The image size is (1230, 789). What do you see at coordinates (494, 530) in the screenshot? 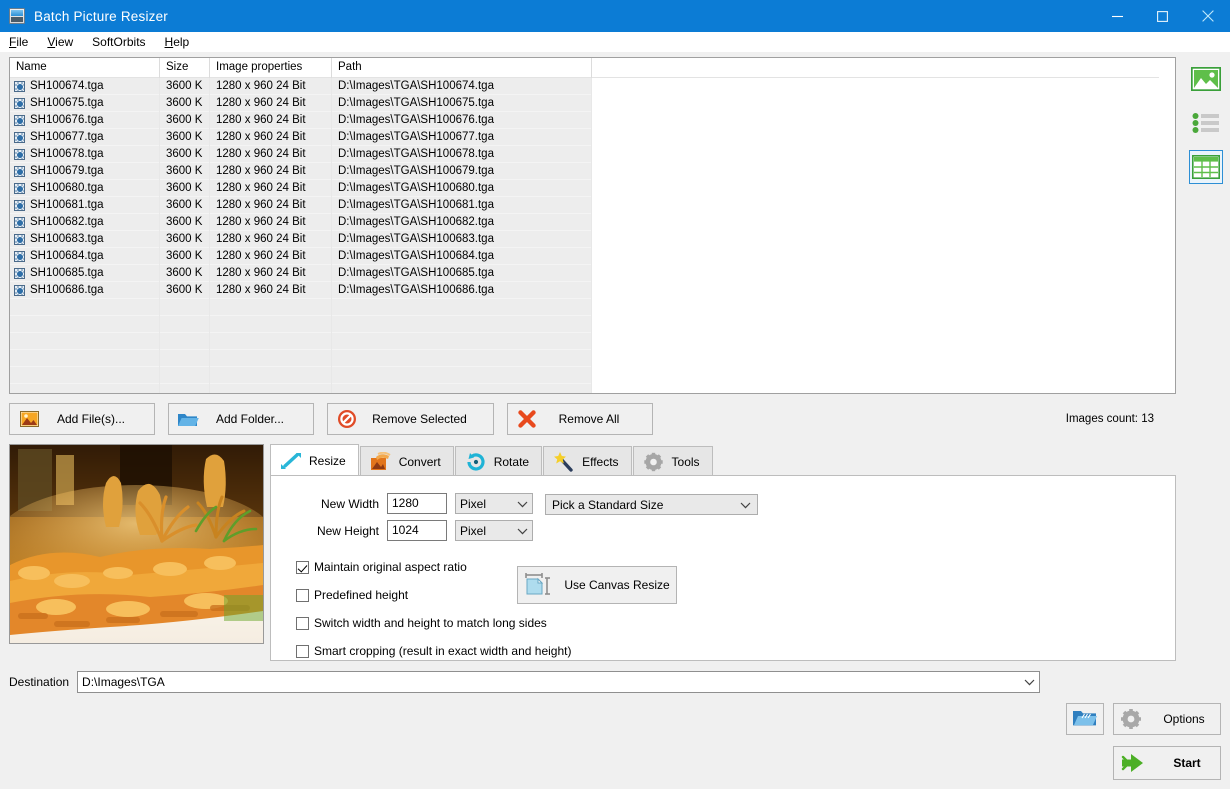
I see `new-height-unit-select: Pixel` at bounding box center [494, 530].